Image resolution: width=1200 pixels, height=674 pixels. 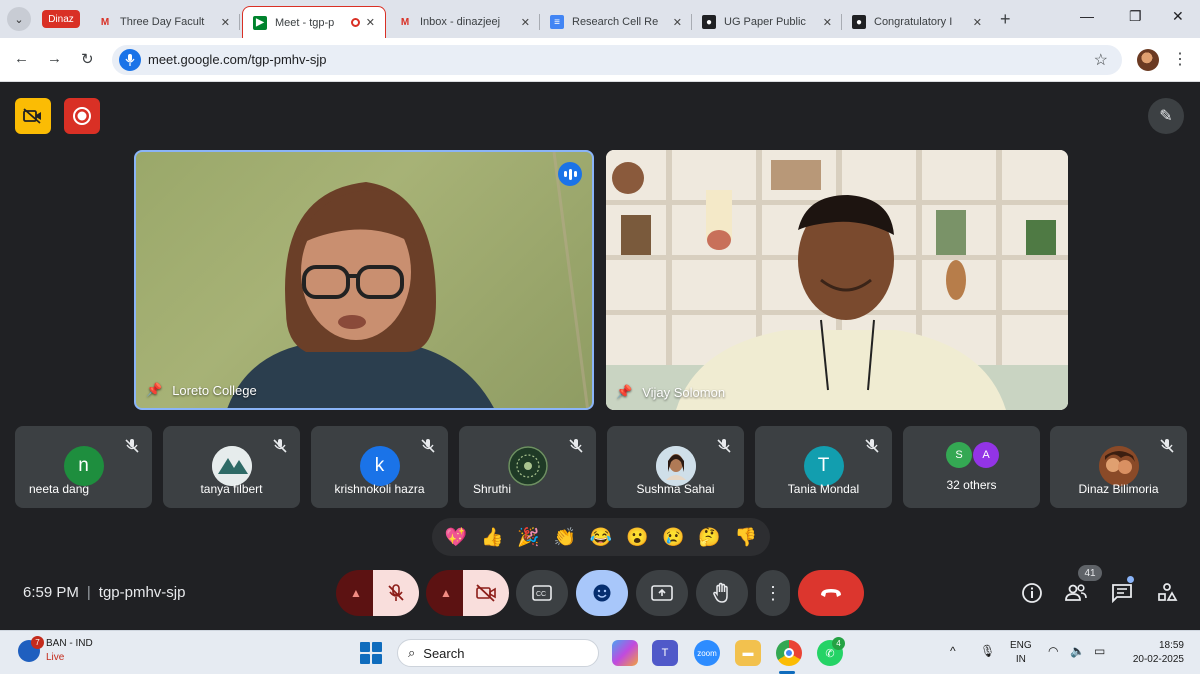 I want to click on video-options-button: ▲, so click(x=446, y=593).